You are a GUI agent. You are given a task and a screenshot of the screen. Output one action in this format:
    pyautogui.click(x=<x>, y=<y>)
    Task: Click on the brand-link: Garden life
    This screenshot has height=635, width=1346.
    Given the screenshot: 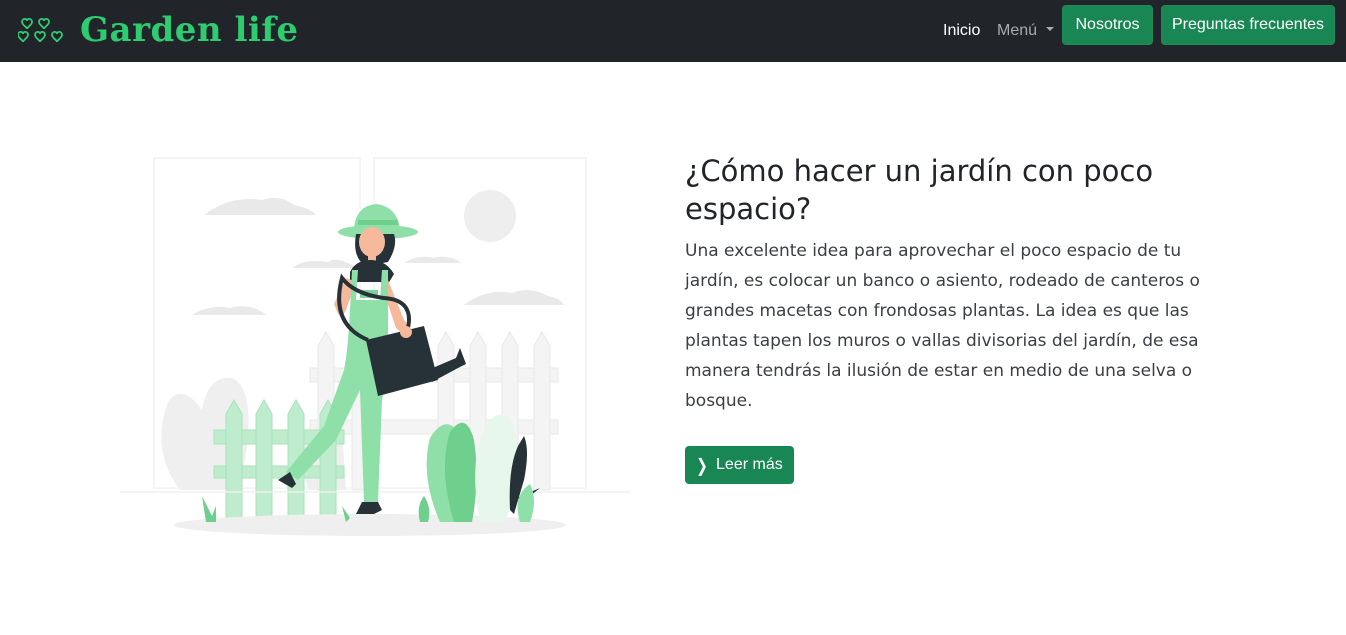 What is the action you would take?
    pyautogui.click(x=158, y=30)
    